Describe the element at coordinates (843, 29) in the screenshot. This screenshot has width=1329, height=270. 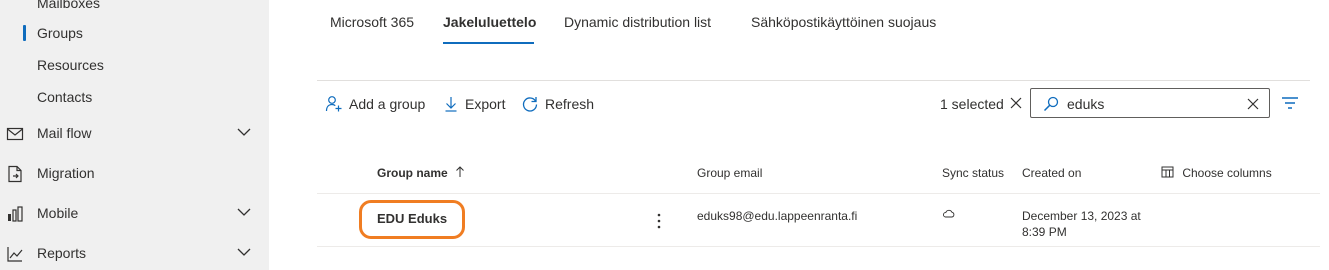
I see `tab-mail-enabled-security: Sähköpostikäyttöinen suojaus` at that location.